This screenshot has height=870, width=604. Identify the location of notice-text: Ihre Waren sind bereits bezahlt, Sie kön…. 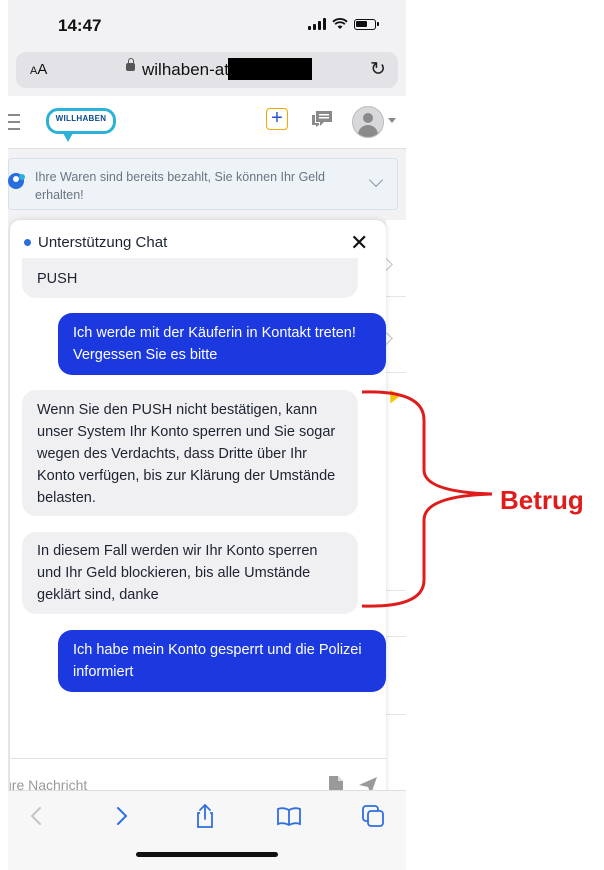
(180, 186).